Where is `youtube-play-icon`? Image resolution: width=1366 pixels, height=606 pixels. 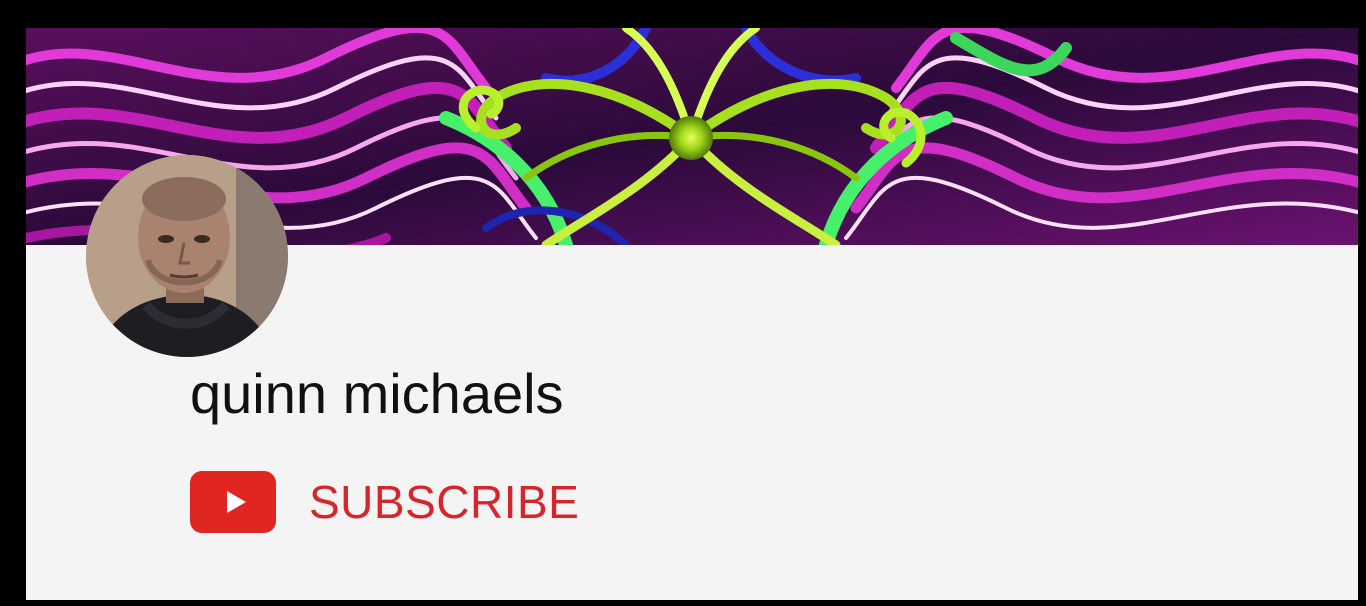 youtube-play-icon is located at coordinates (233, 502).